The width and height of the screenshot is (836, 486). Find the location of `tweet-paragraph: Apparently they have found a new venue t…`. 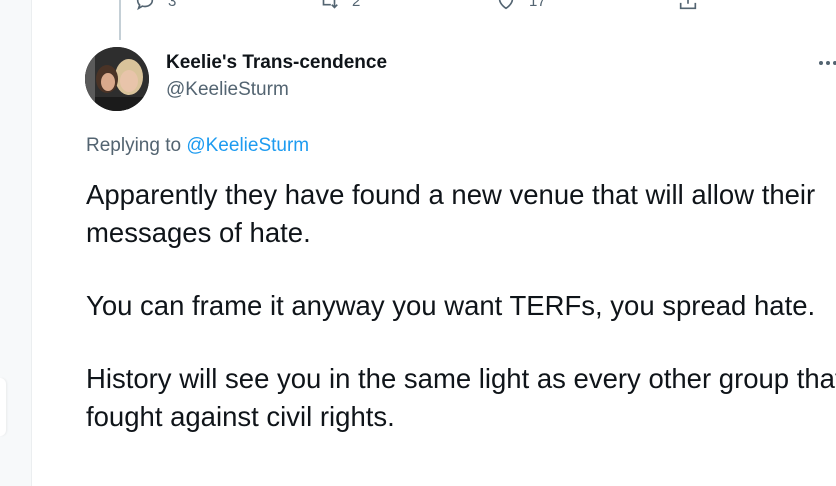

tweet-paragraph: Apparently they have found a new venue t… is located at coordinates (451, 213).